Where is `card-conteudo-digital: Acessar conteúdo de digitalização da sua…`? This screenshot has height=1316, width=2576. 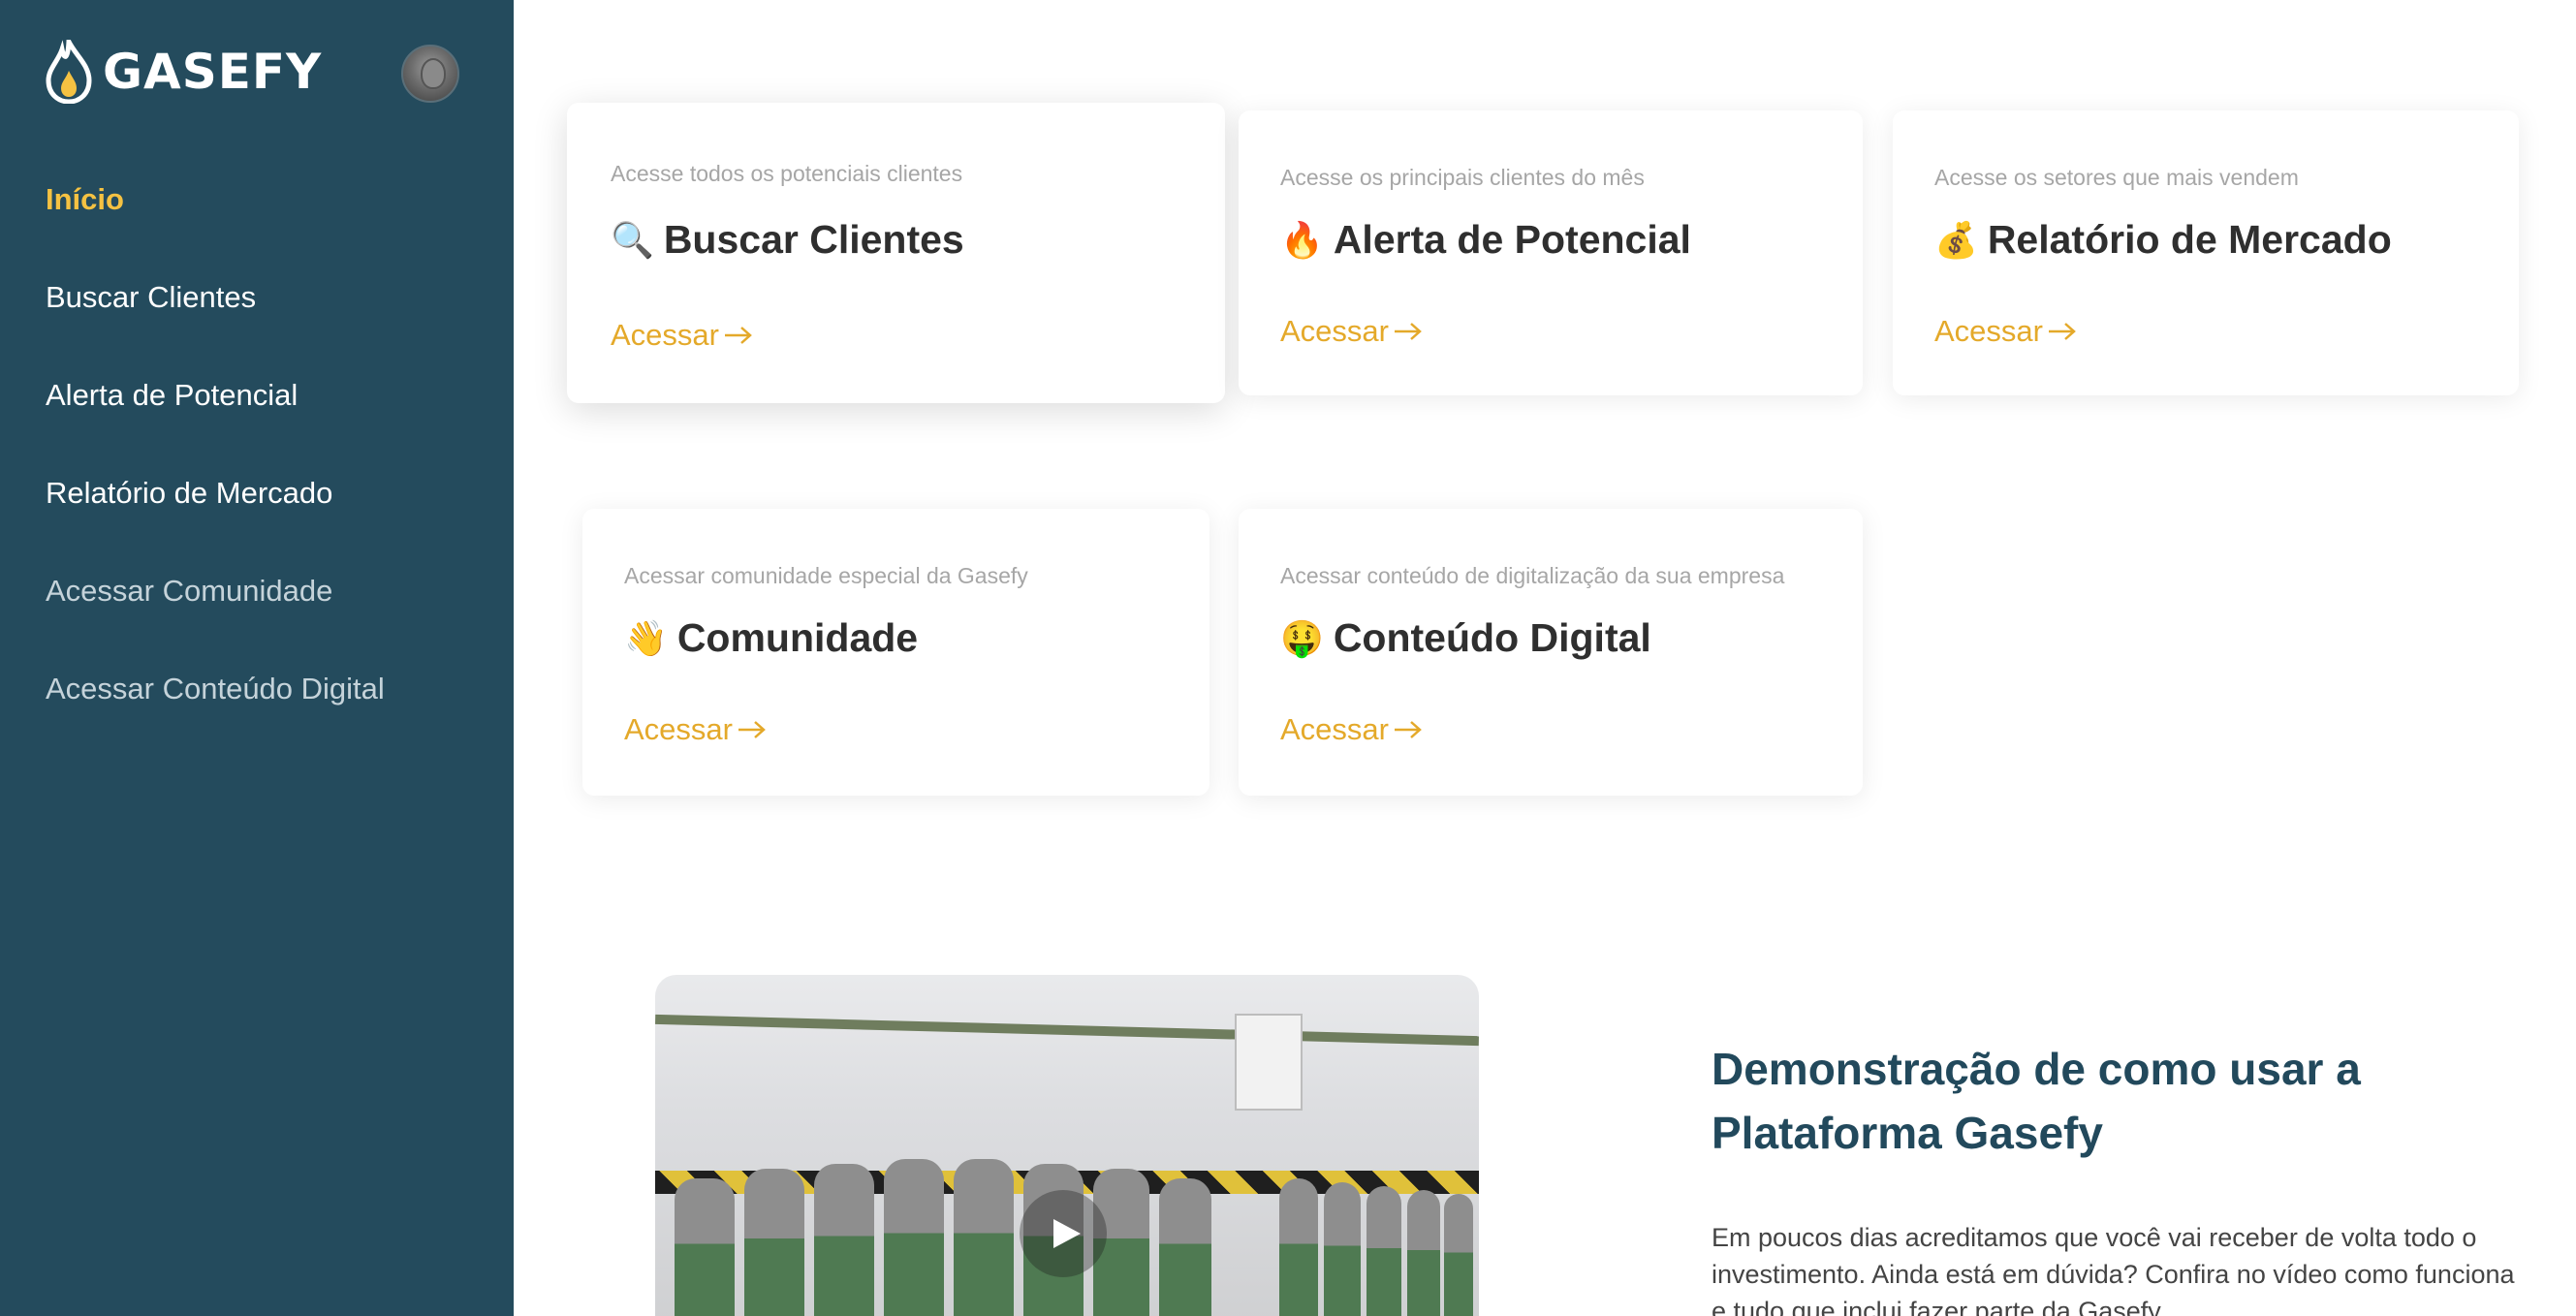
card-conteudo-digital: Acessar conteúdo de digitalização da sua… is located at coordinates (1551, 652).